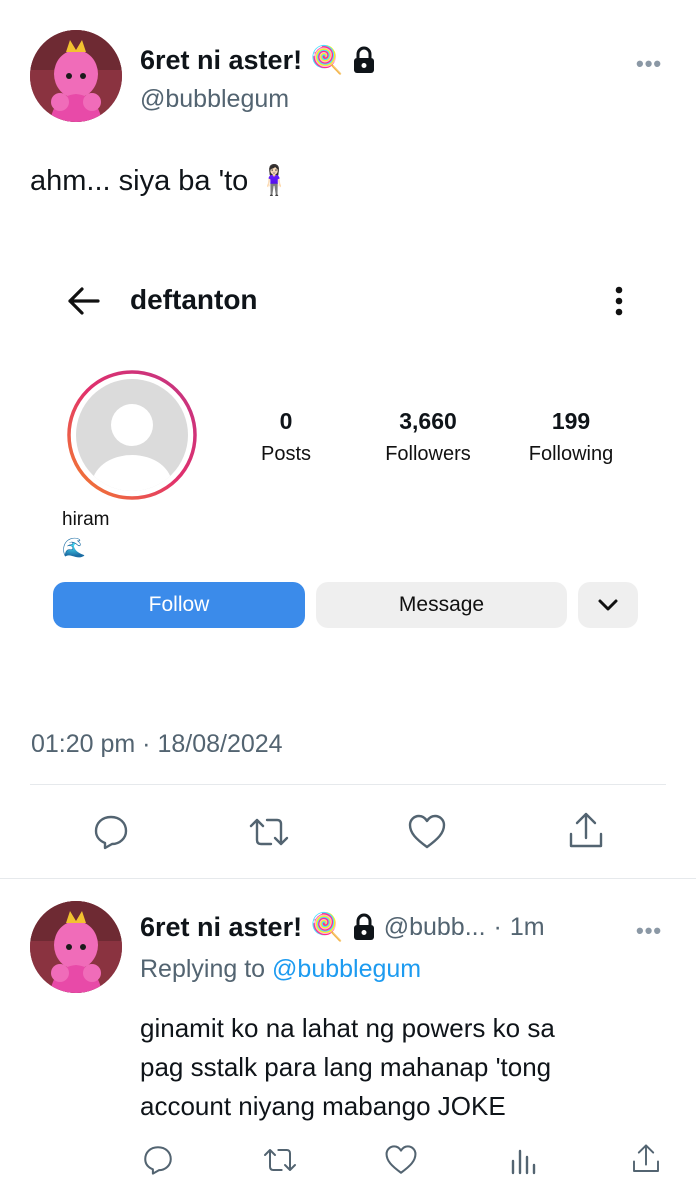  I want to click on stat-following-label: Following, so click(571, 454).